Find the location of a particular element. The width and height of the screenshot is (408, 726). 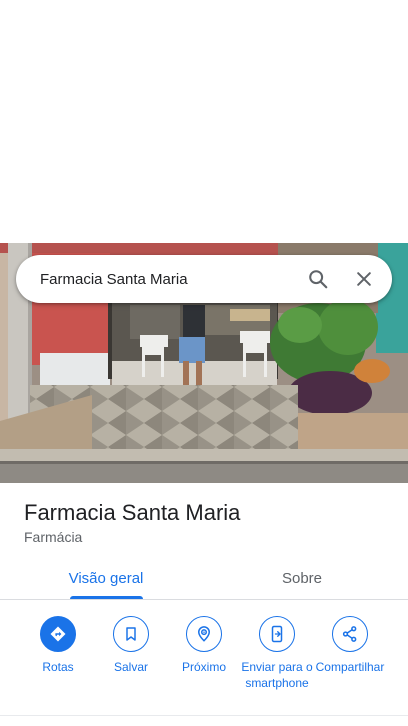

share-button-circle is located at coordinates (350, 634).